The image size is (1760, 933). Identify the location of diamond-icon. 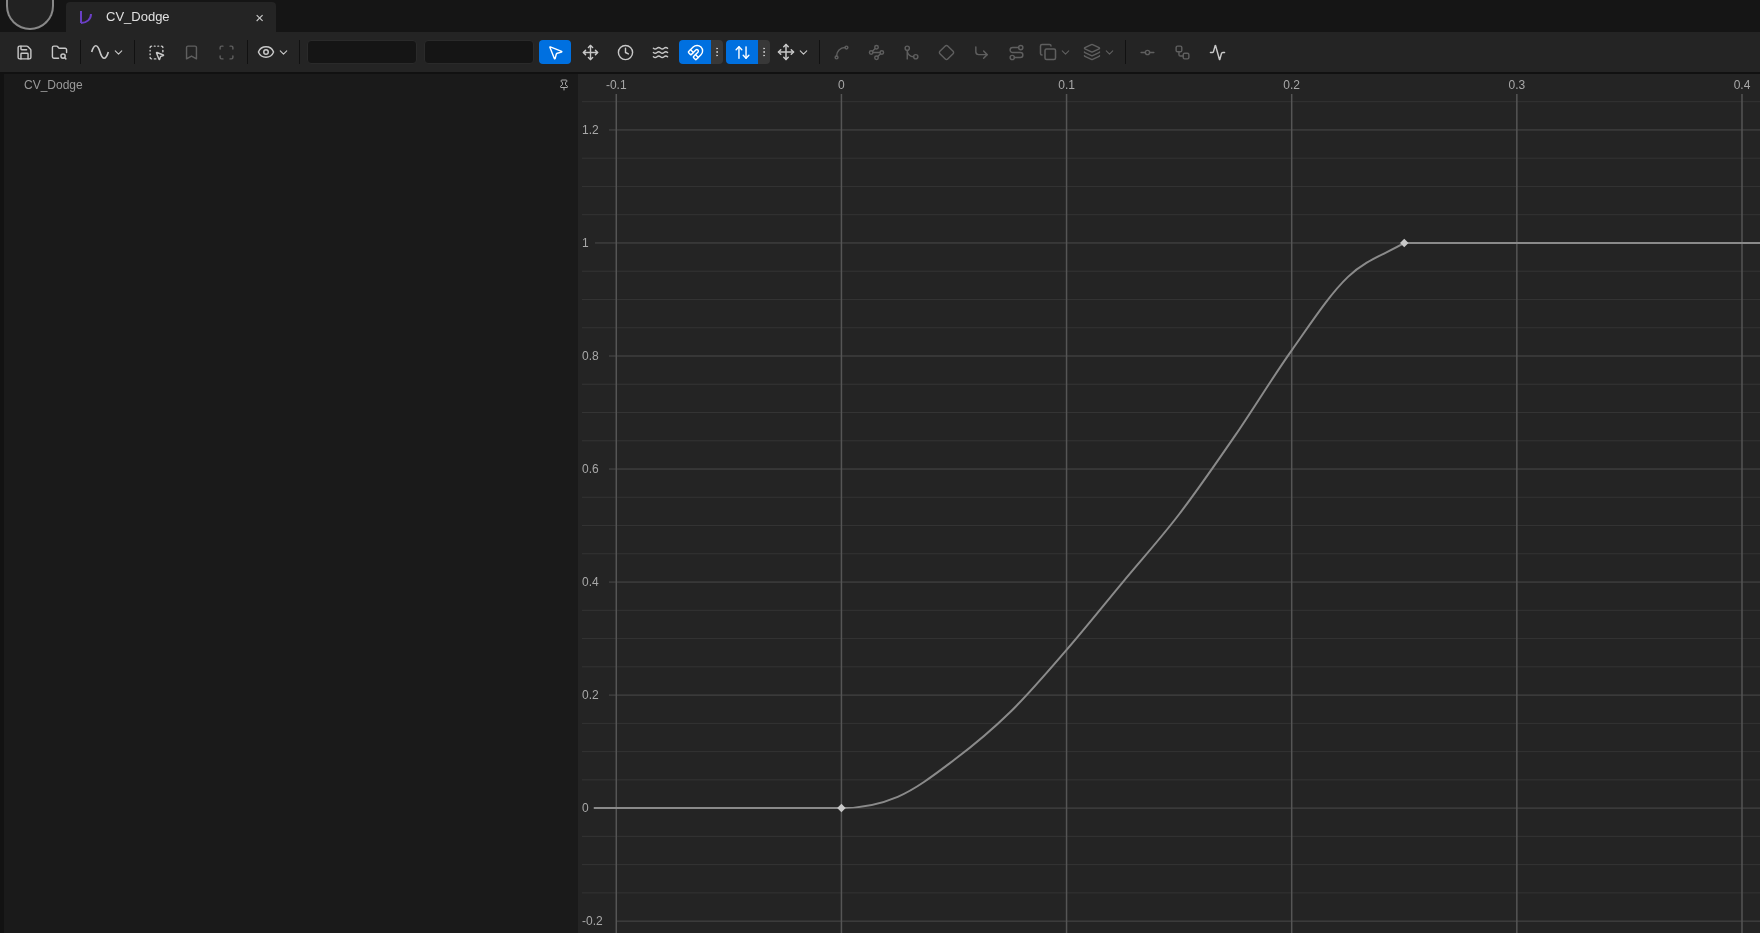
(946, 52).